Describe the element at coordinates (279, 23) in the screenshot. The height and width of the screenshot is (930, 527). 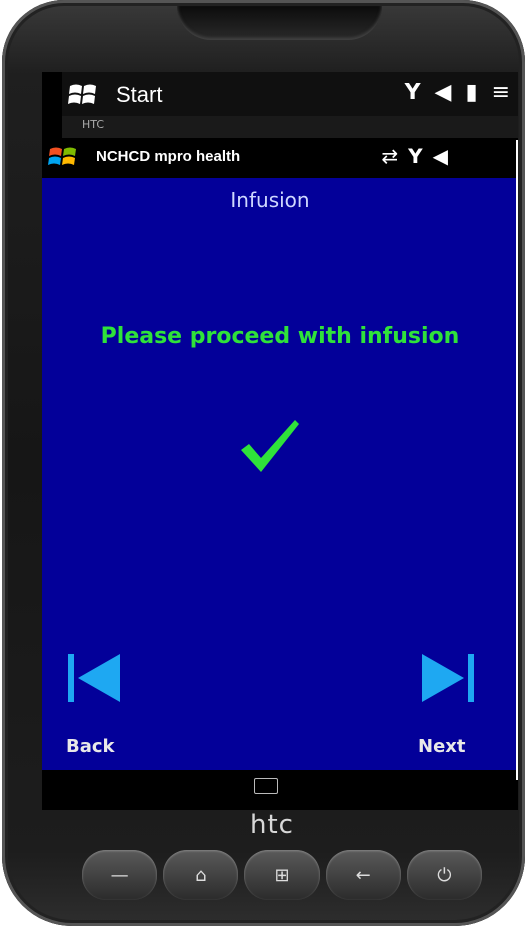
I see `earpiece-speaker` at that location.